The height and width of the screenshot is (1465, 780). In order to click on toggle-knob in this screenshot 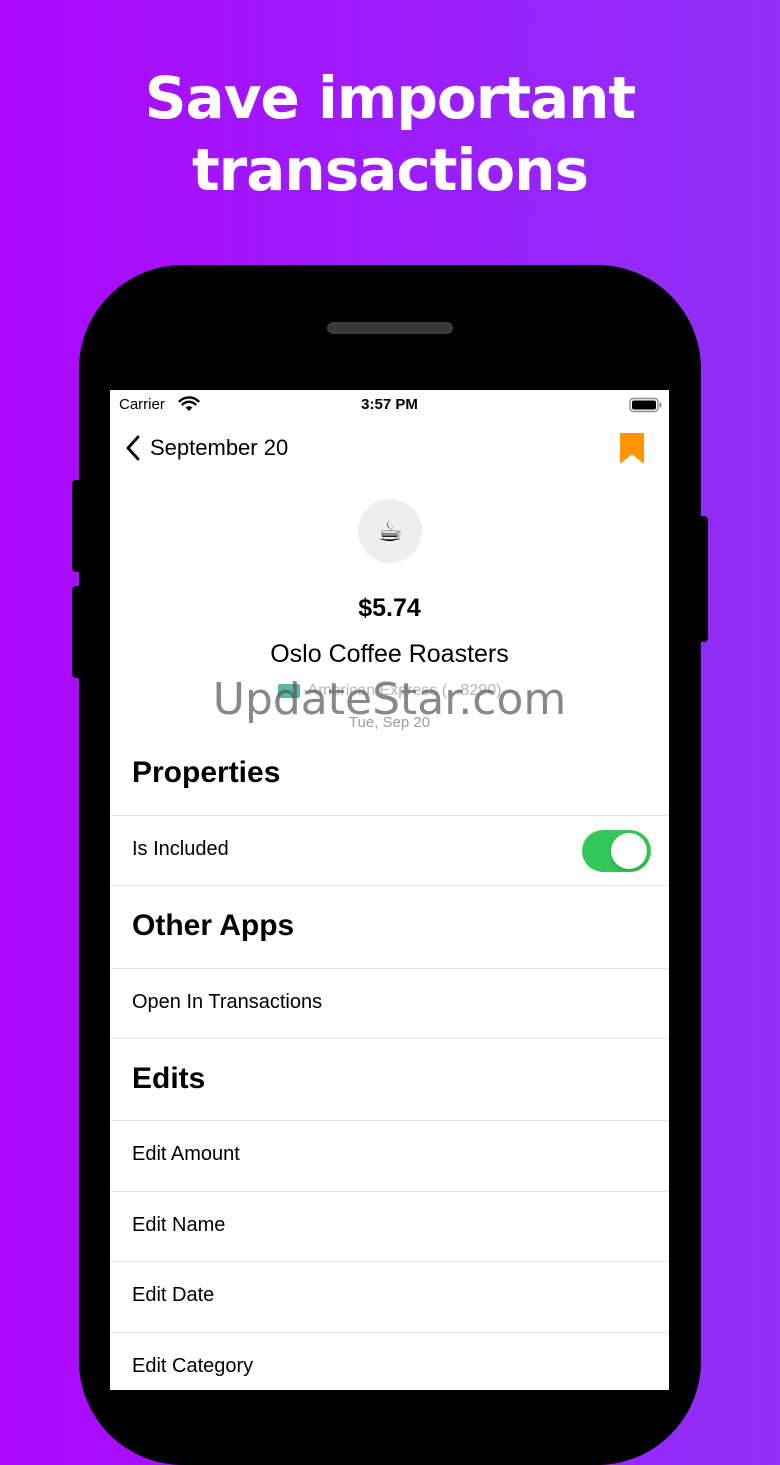, I will do `click(629, 851)`.